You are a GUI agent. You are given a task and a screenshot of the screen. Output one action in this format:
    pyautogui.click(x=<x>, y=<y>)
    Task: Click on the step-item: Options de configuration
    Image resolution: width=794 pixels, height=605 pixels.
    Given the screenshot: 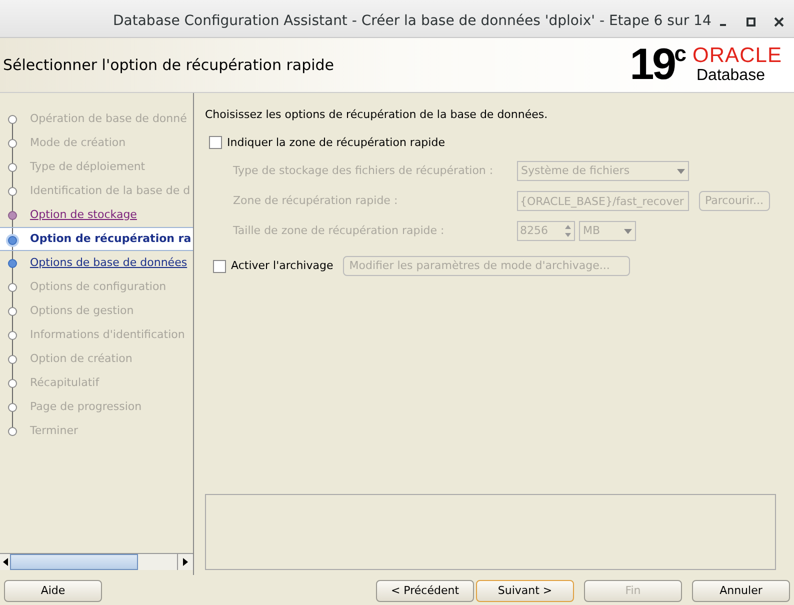 What is the action you would take?
    pyautogui.click(x=98, y=286)
    